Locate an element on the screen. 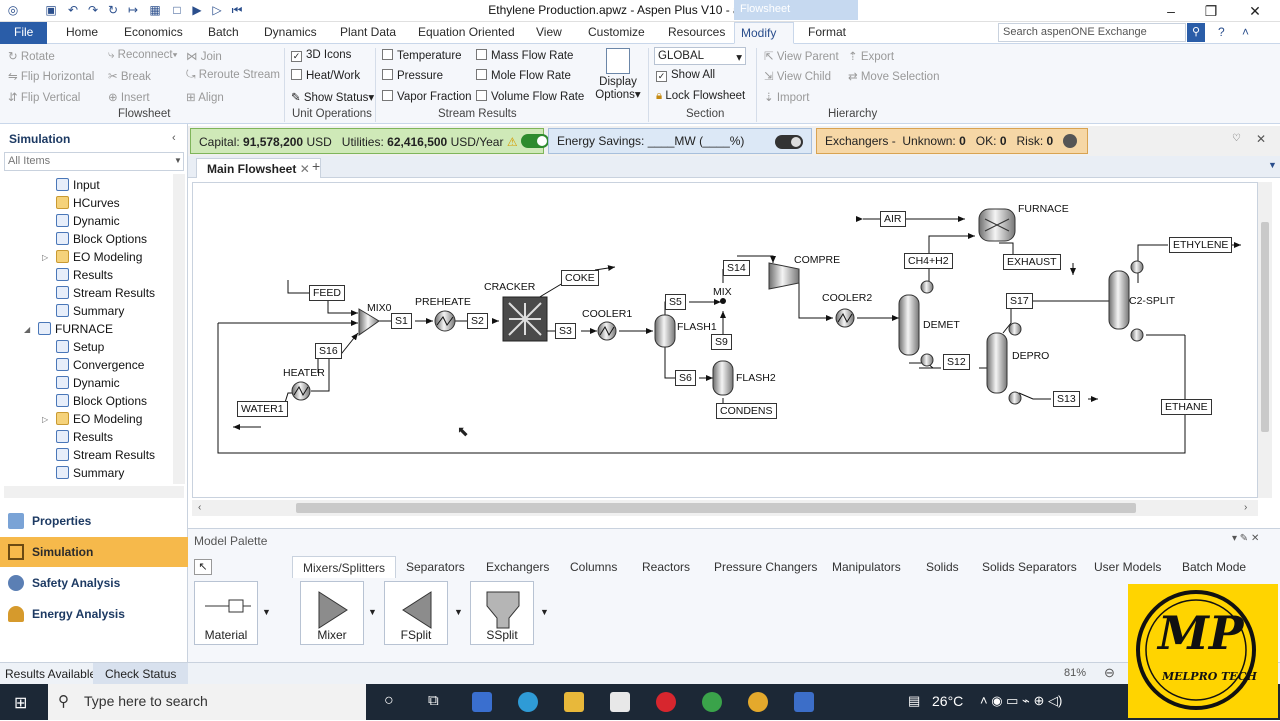 The image size is (1280, 721). palette-item-mixer: Mixer is located at coordinates (332, 613).